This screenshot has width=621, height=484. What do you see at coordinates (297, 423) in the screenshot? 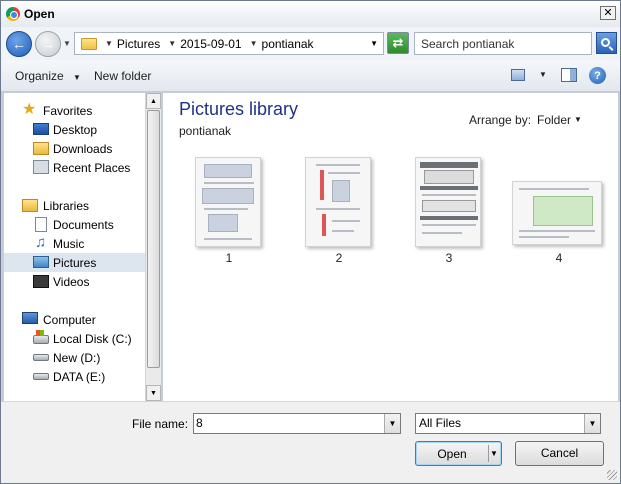
I see `file-name-input: 8` at bounding box center [297, 423].